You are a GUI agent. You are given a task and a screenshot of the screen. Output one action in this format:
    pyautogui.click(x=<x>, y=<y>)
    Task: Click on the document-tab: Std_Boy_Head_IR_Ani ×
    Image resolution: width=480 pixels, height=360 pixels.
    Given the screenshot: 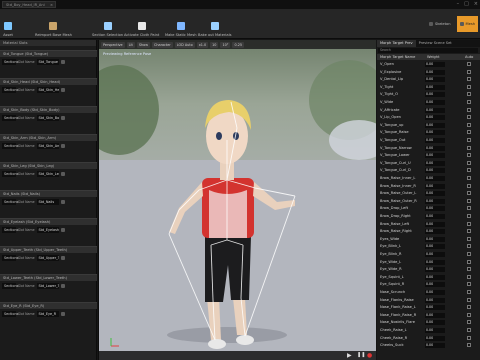 What is the action you would take?
    pyautogui.click(x=29, y=4)
    